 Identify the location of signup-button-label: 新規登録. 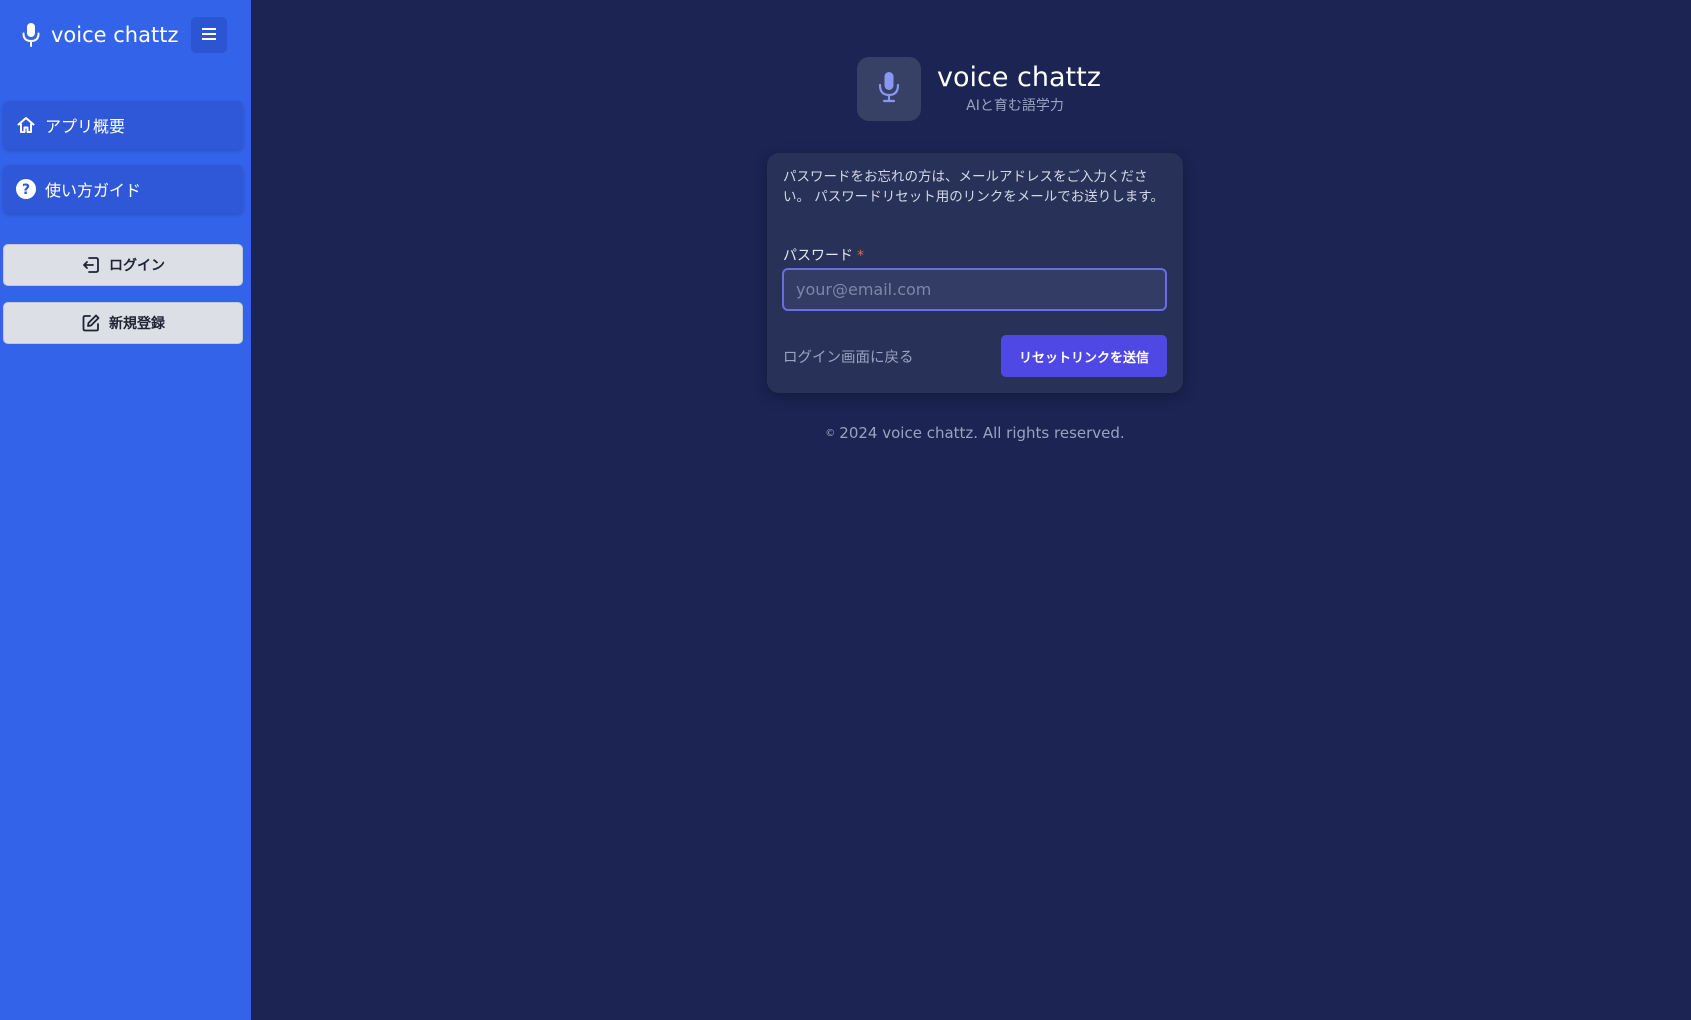
(137, 324).